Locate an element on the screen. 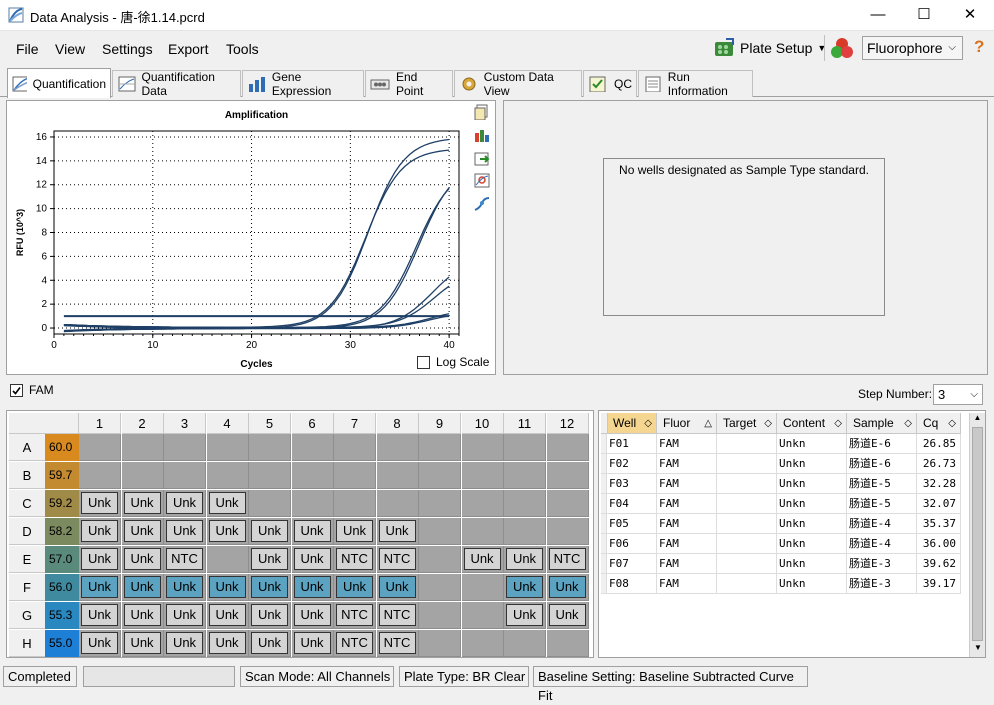 This screenshot has width=994, height=705. well-D6: Unk is located at coordinates (312, 531).